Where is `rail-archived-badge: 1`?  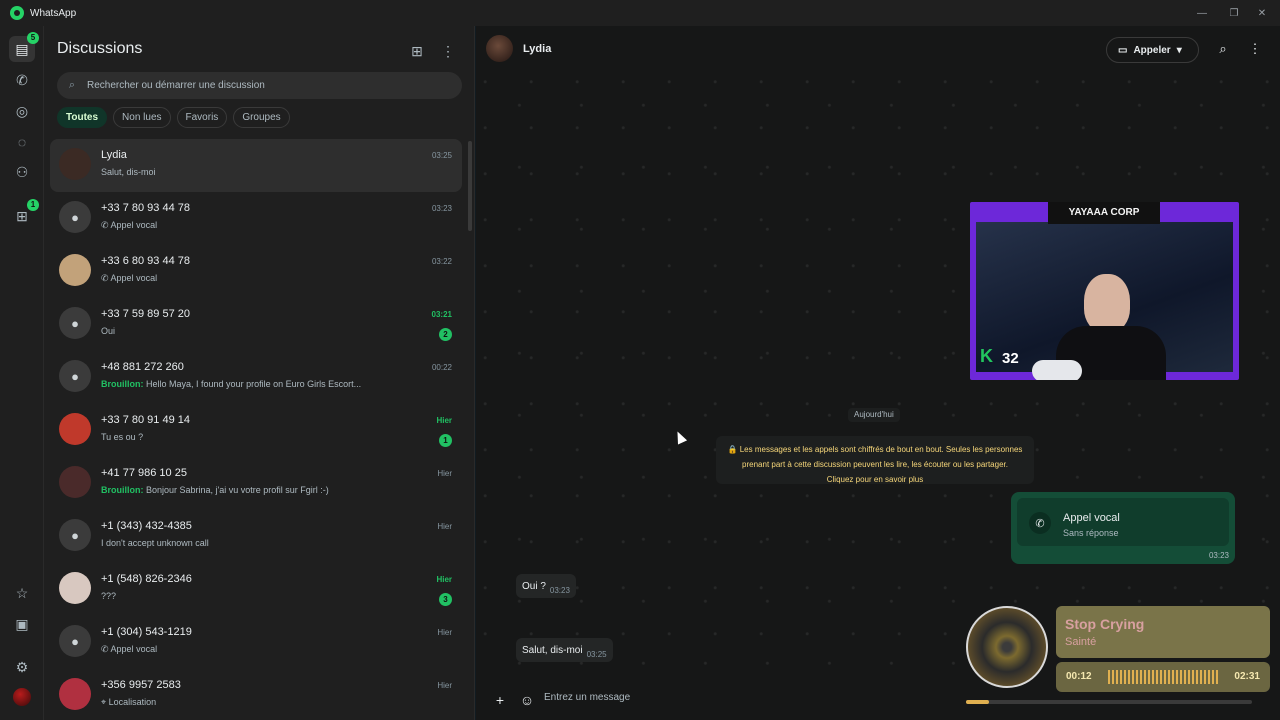 rail-archived-badge: 1 is located at coordinates (33, 205).